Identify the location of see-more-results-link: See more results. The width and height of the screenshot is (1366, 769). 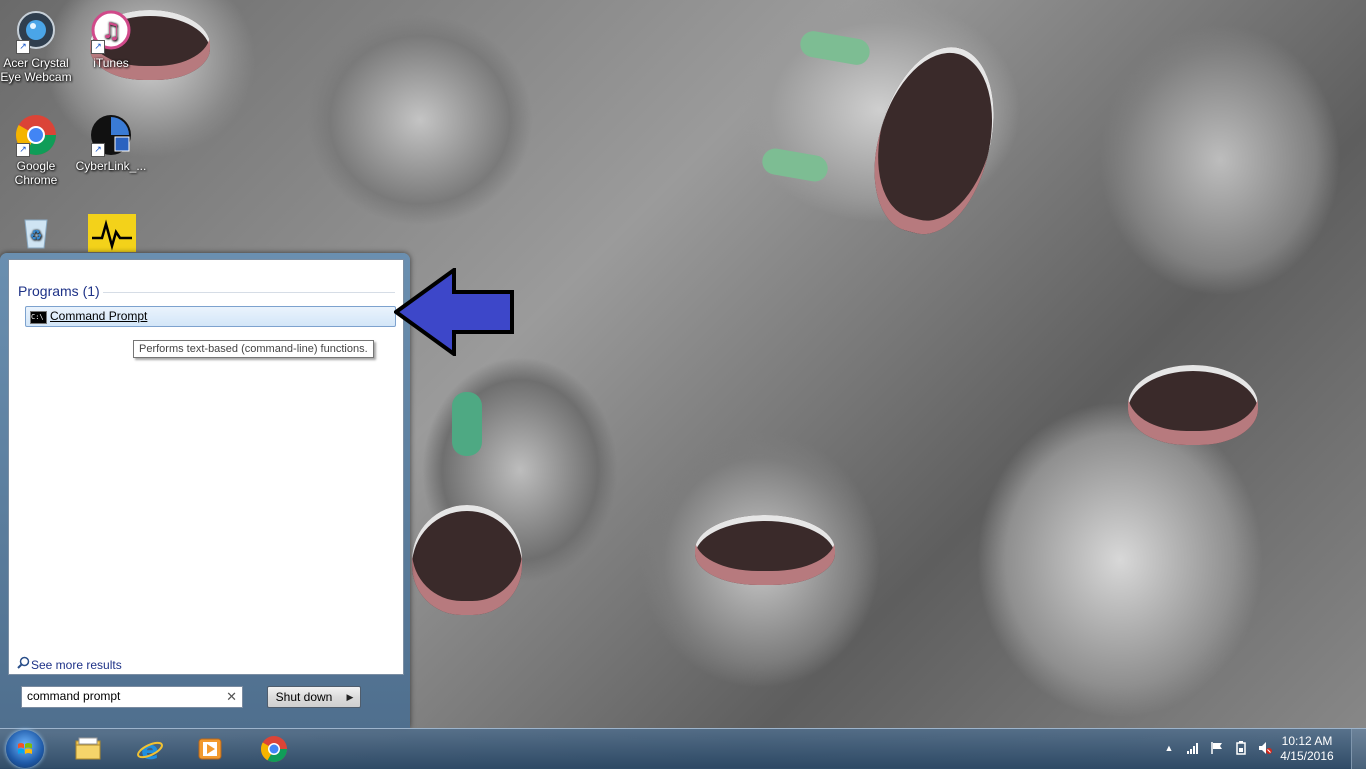
(69, 664).